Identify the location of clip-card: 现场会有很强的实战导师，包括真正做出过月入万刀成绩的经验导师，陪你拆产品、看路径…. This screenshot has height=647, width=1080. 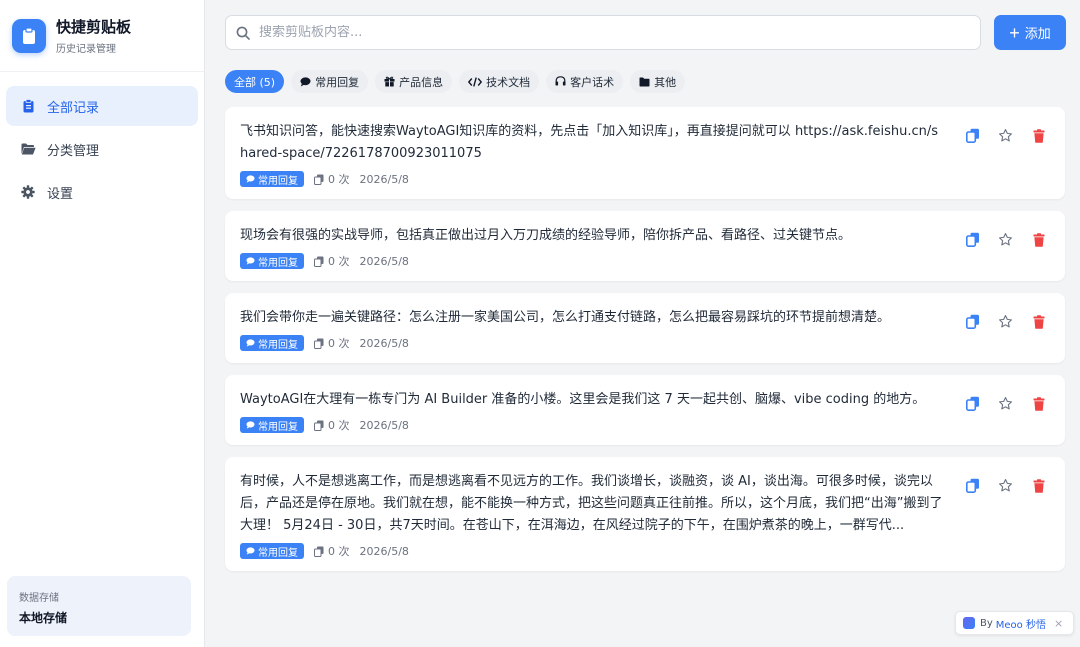
(645, 246).